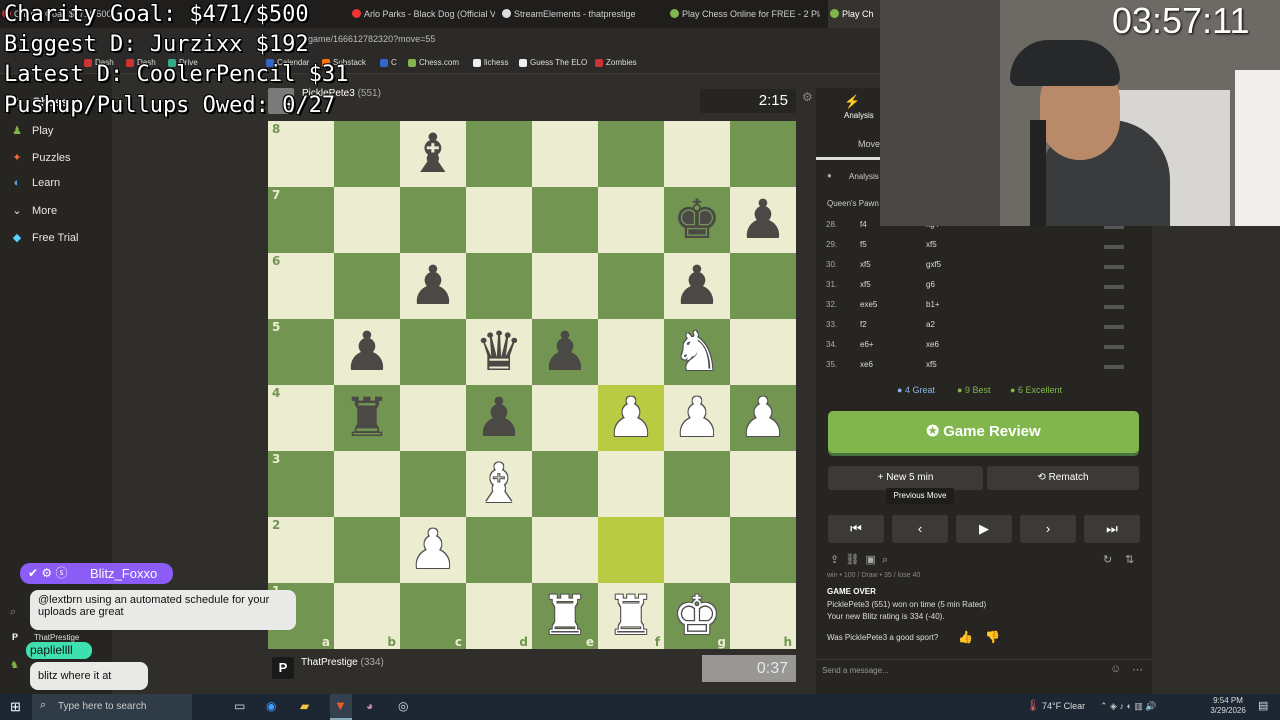 This screenshot has height=720, width=1280. What do you see at coordinates (499, 616) in the screenshot?
I see `square-d1: d` at bounding box center [499, 616].